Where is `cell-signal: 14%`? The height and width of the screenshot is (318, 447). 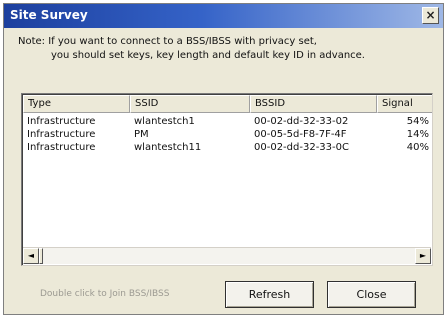
cell-signal: 14% is located at coordinates (417, 134).